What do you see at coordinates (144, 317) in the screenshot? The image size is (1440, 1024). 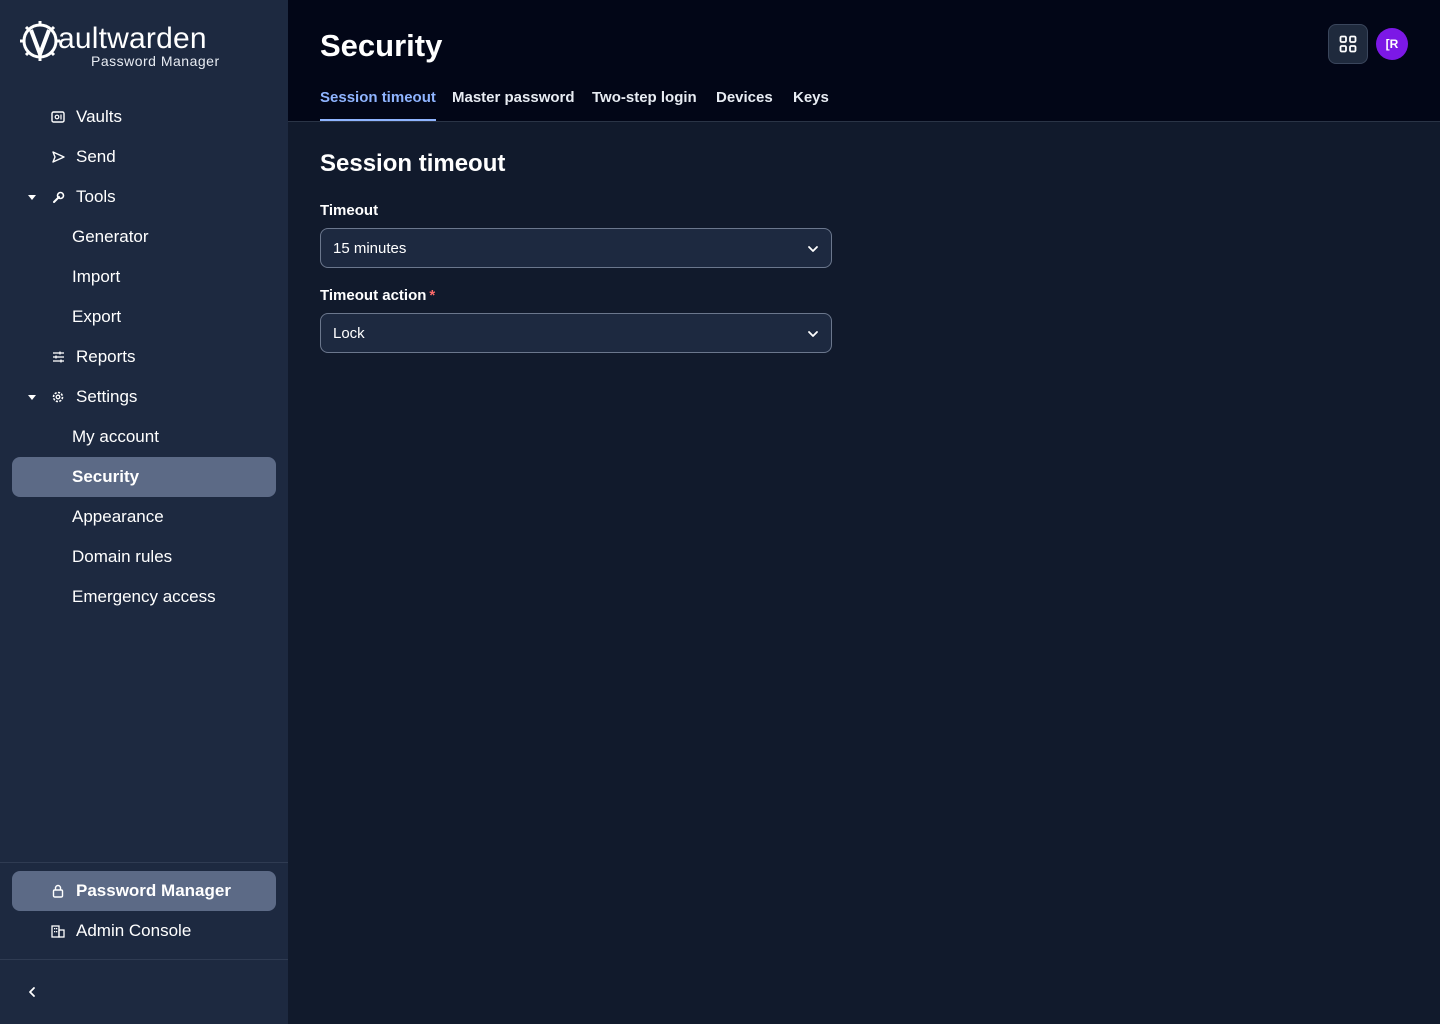 I see `sidebar-item-export: Export` at bounding box center [144, 317].